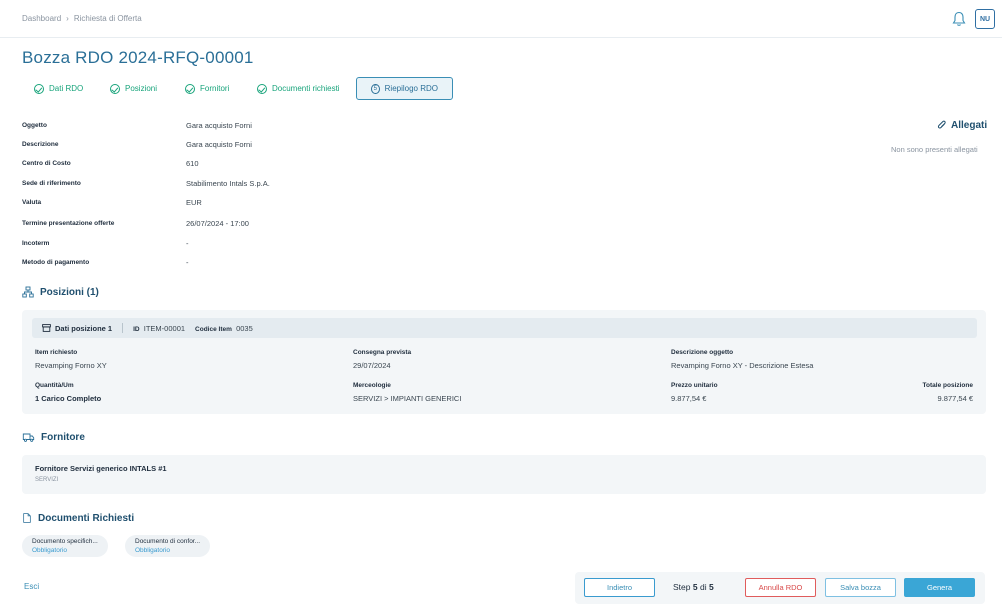 The height and width of the screenshot is (609, 1002). What do you see at coordinates (28, 437) in the screenshot?
I see `truck-icon` at bounding box center [28, 437].